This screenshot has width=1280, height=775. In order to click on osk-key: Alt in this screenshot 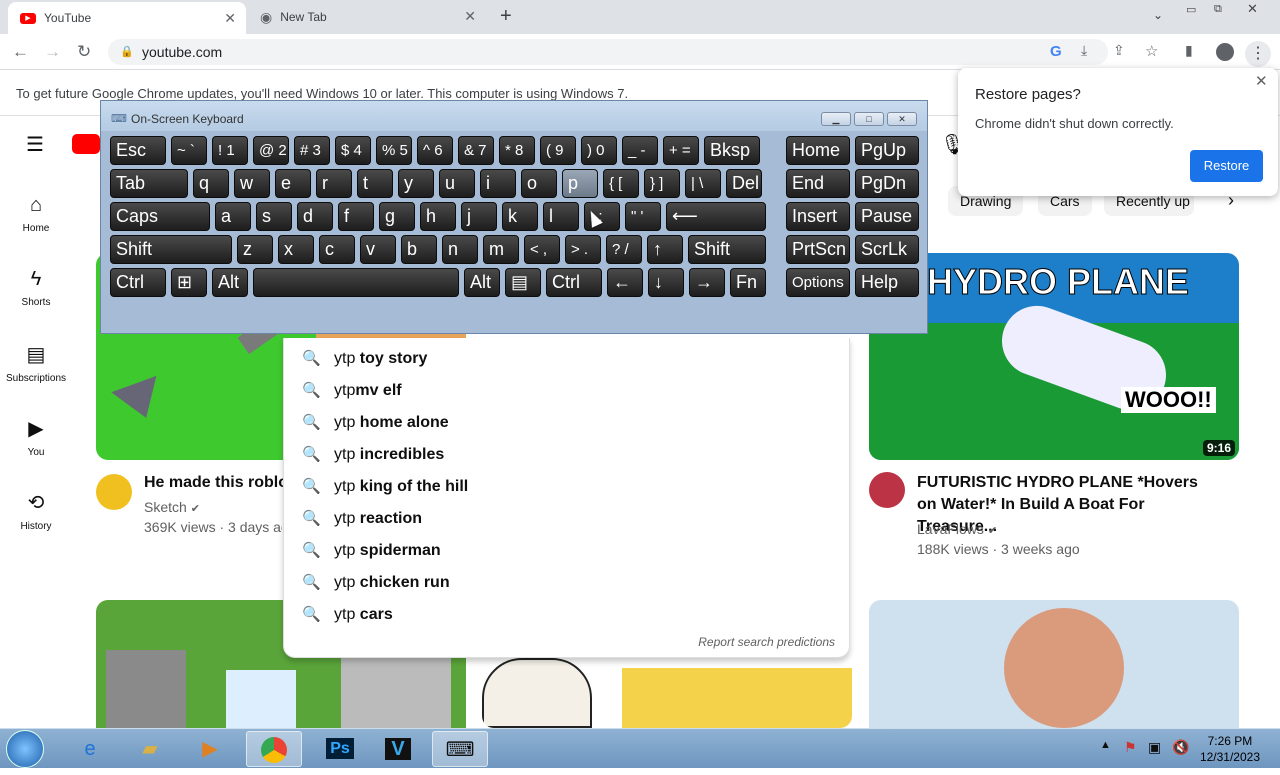, I will do `click(230, 282)`.